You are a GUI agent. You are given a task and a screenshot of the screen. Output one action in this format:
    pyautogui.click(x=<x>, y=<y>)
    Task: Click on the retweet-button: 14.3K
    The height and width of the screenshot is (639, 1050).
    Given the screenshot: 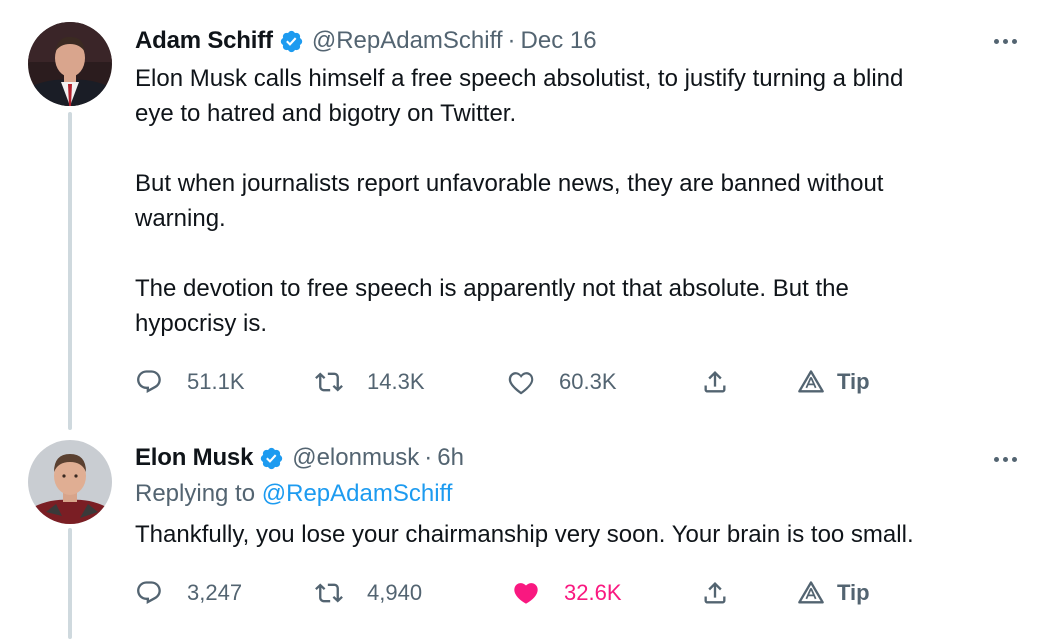 What is the action you would take?
    pyautogui.click(x=370, y=382)
    